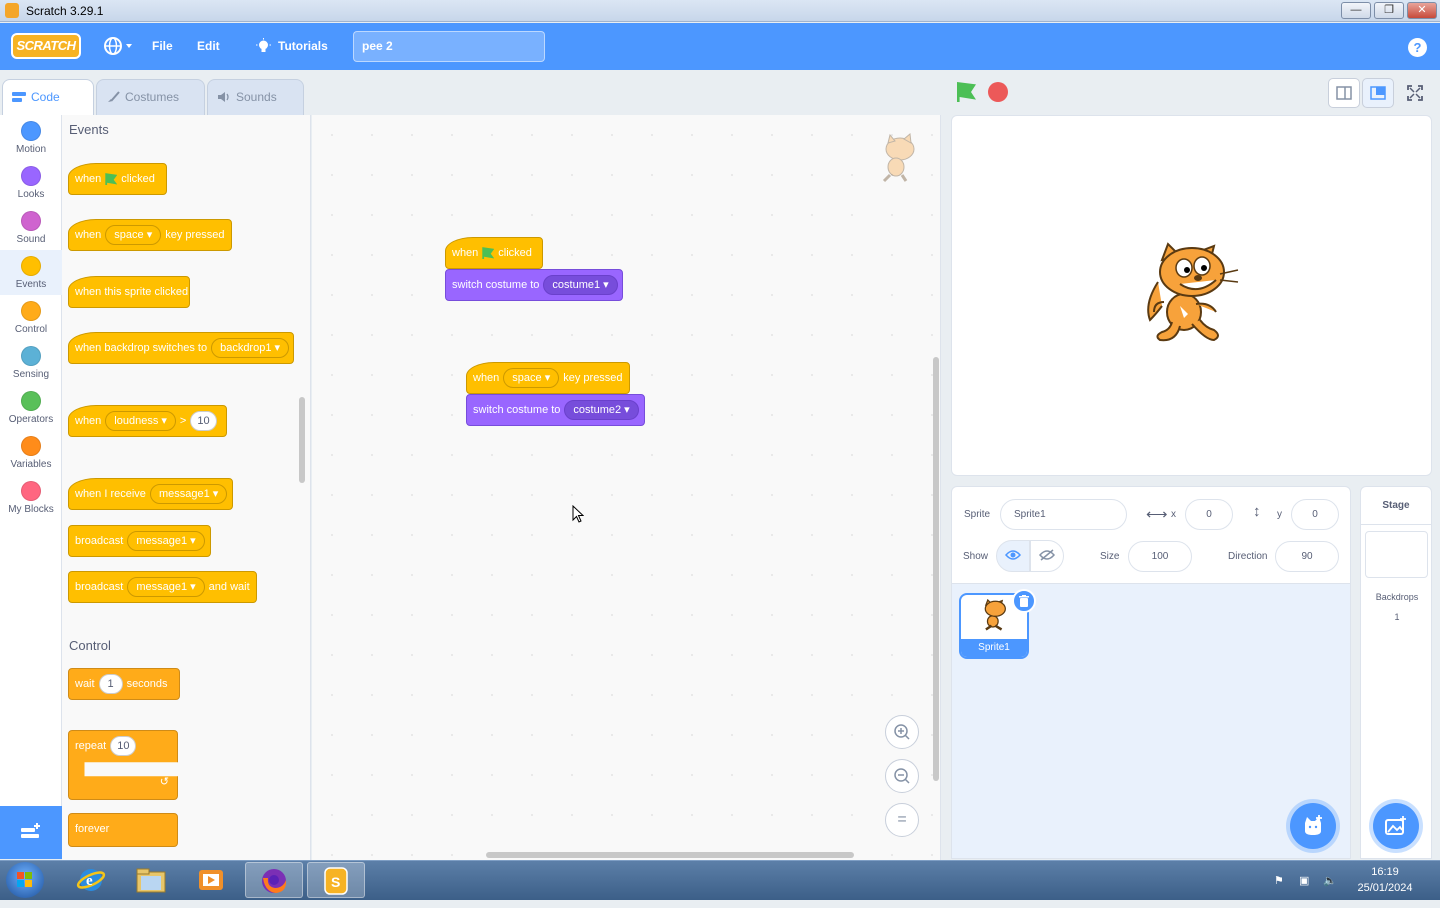  What do you see at coordinates (936, 569) in the screenshot?
I see `workspace-vertical-scrollbar` at bounding box center [936, 569].